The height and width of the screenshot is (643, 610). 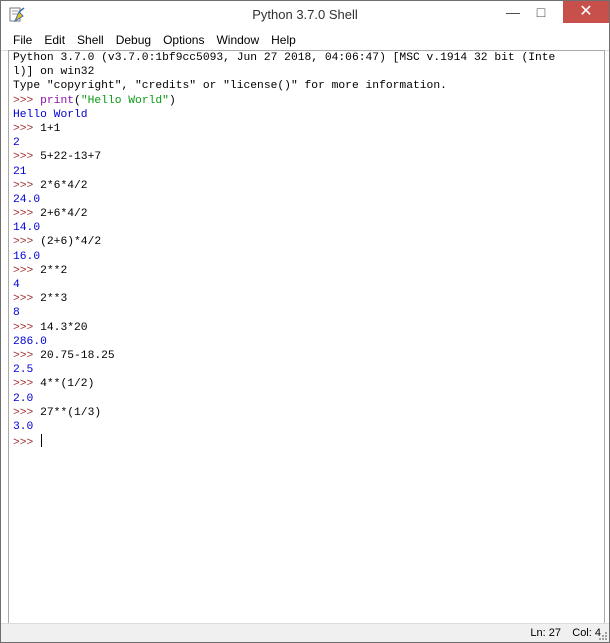 I want to click on output-text: Hello World, so click(x=50, y=114).